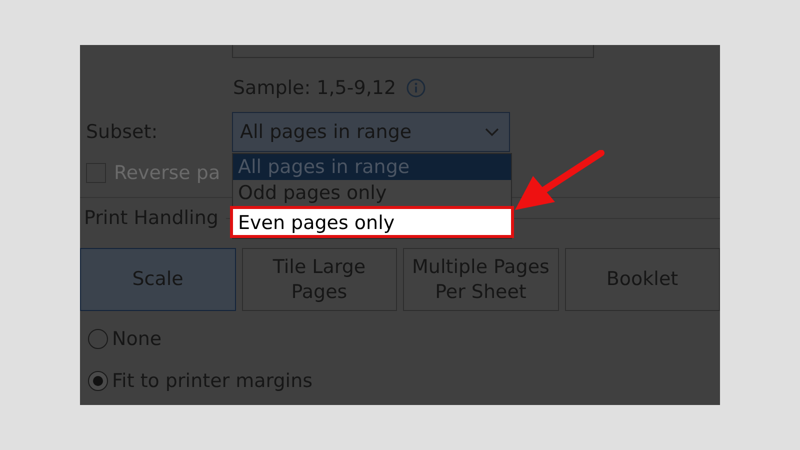 The width and height of the screenshot is (800, 450). What do you see at coordinates (372, 167) in the screenshot?
I see `dropdown-option: All pages in range` at bounding box center [372, 167].